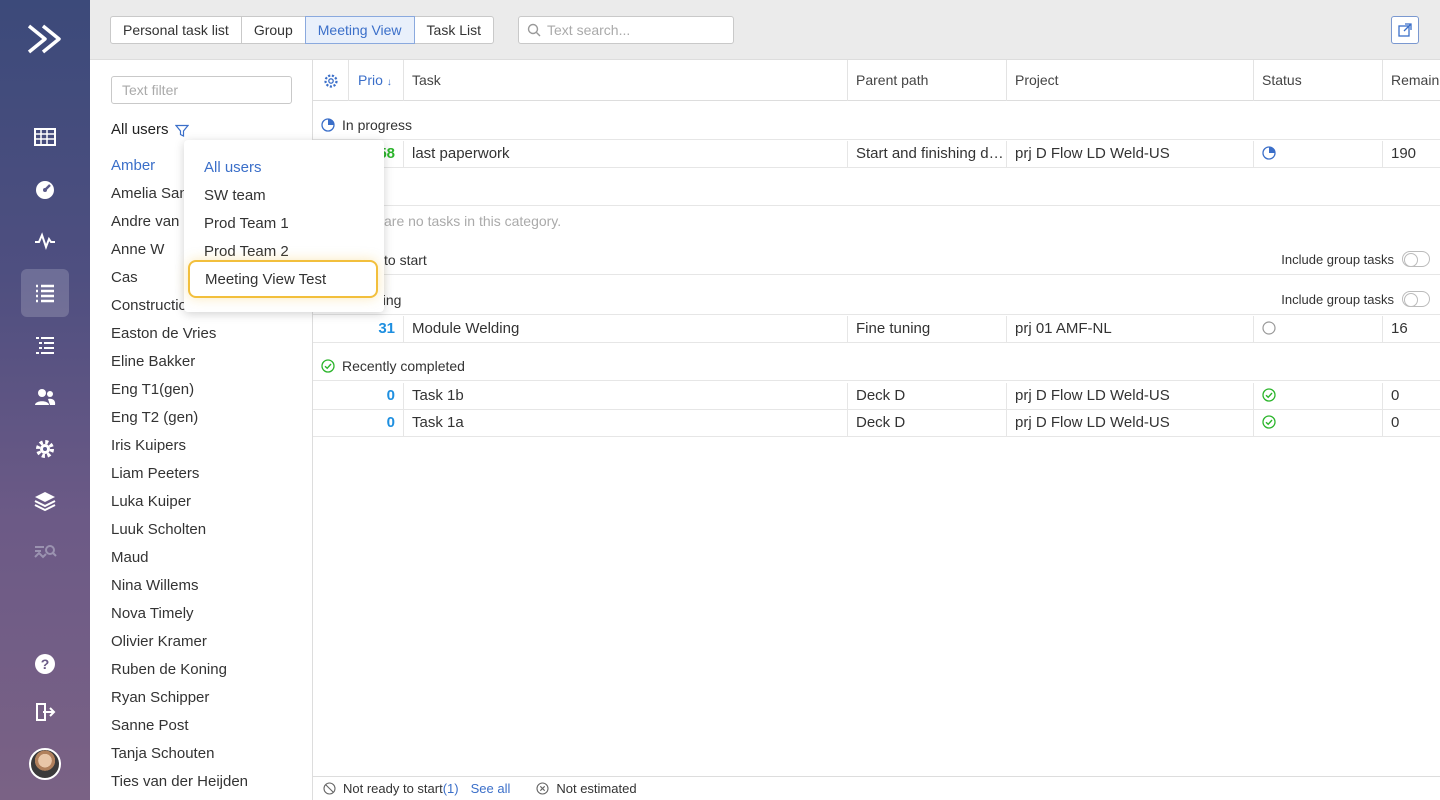 The width and height of the screenshot is (1440, 800). What do you see at coordinates (45, 293) in the screenshot?
I see `task-list-icon` at bounding box center [45, 293].